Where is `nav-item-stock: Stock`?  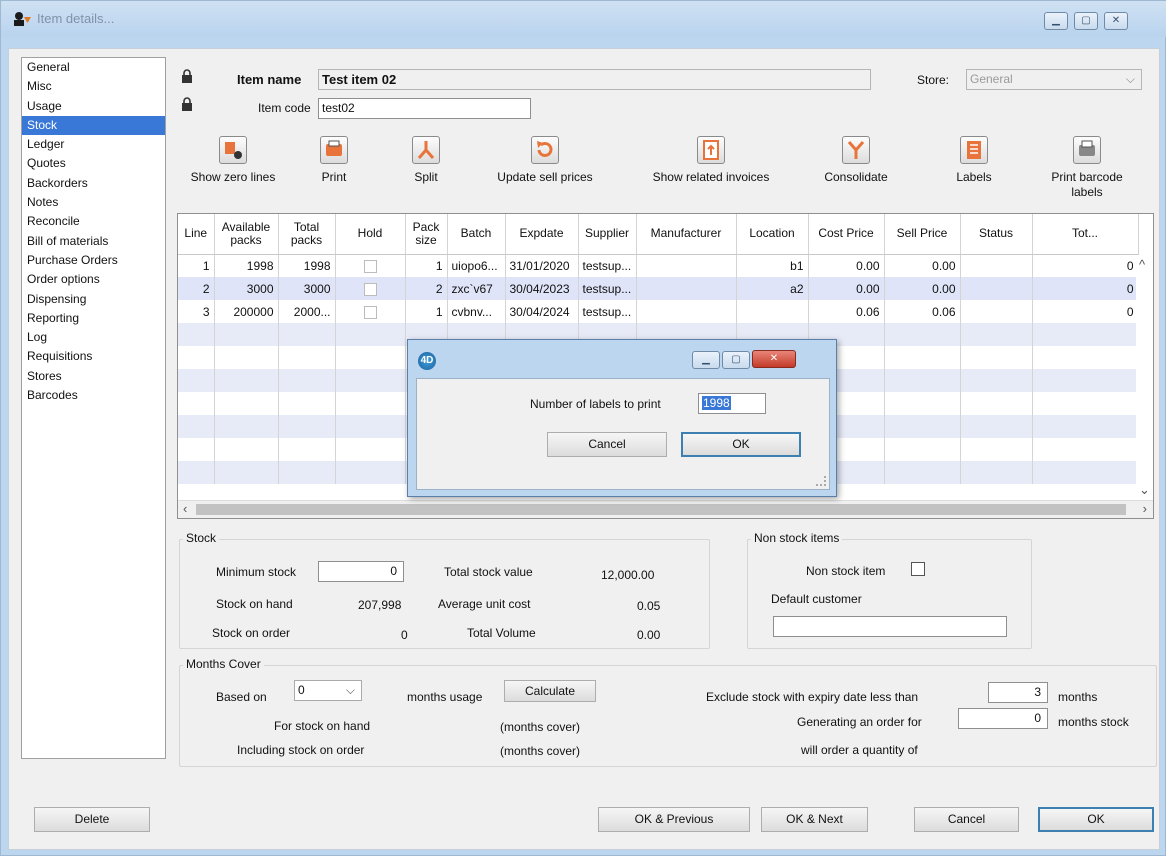 nav-item-stock: Stock is located at coordinates (93, 125).